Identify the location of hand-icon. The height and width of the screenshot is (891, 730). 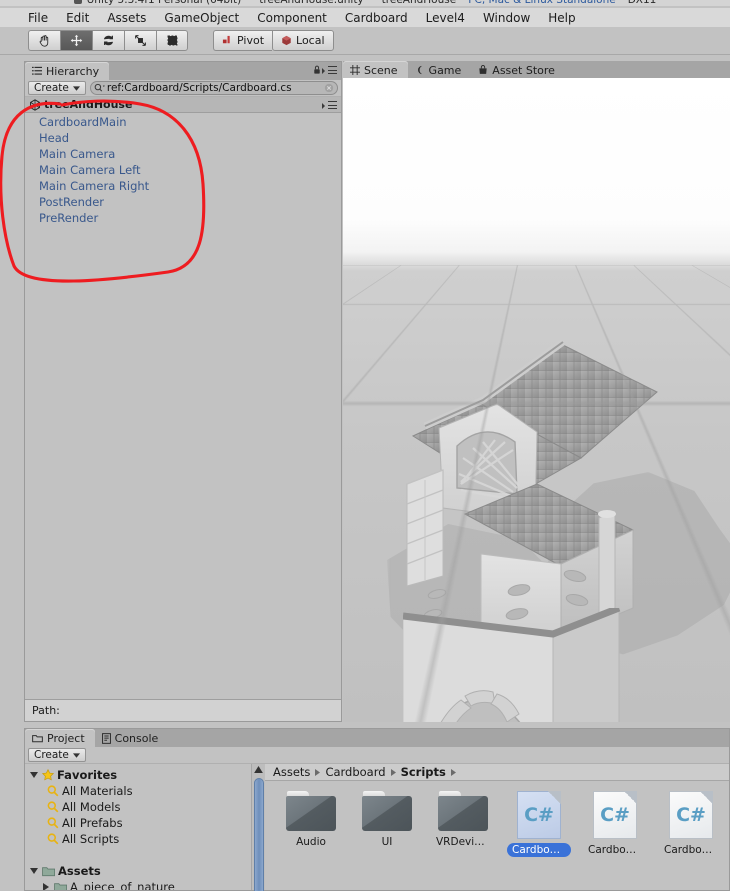
(44, 40).